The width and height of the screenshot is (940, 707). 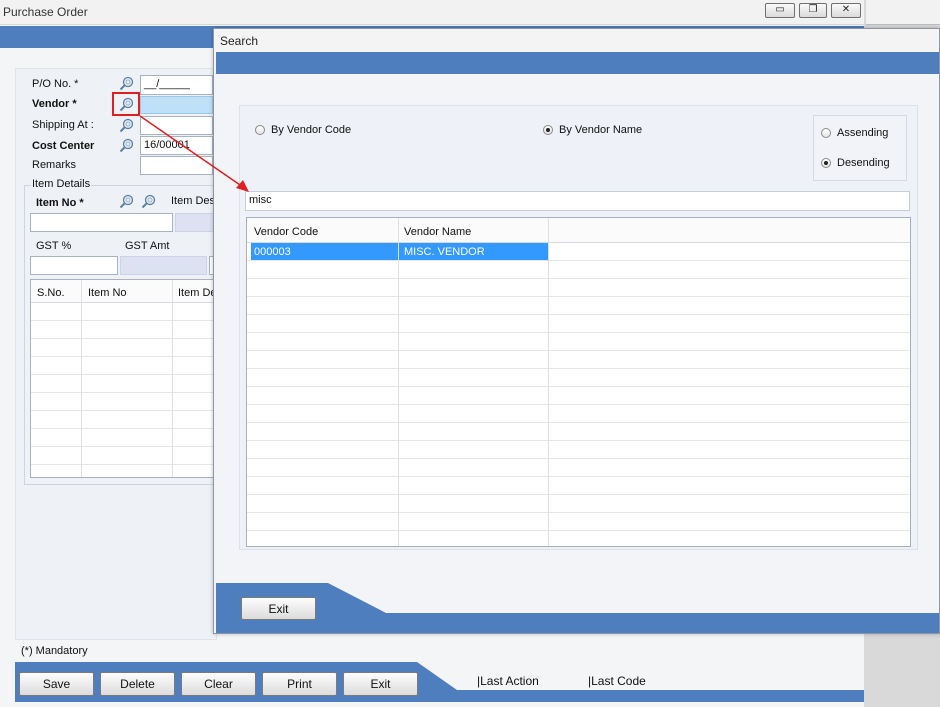 I want to click on radio-sort-ascending-label: Assending, so click(x=863, y=133).